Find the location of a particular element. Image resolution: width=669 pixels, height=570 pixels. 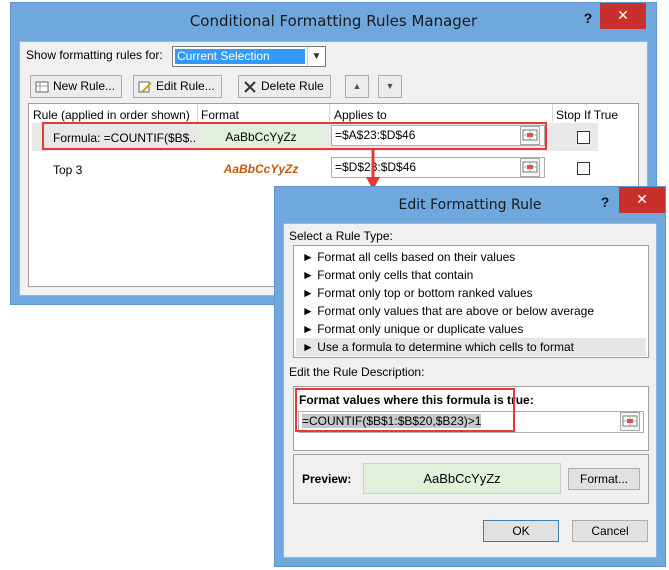

rules-manager-title: Conditional Formatting Rules Manager is located at coordinates (333, 21).